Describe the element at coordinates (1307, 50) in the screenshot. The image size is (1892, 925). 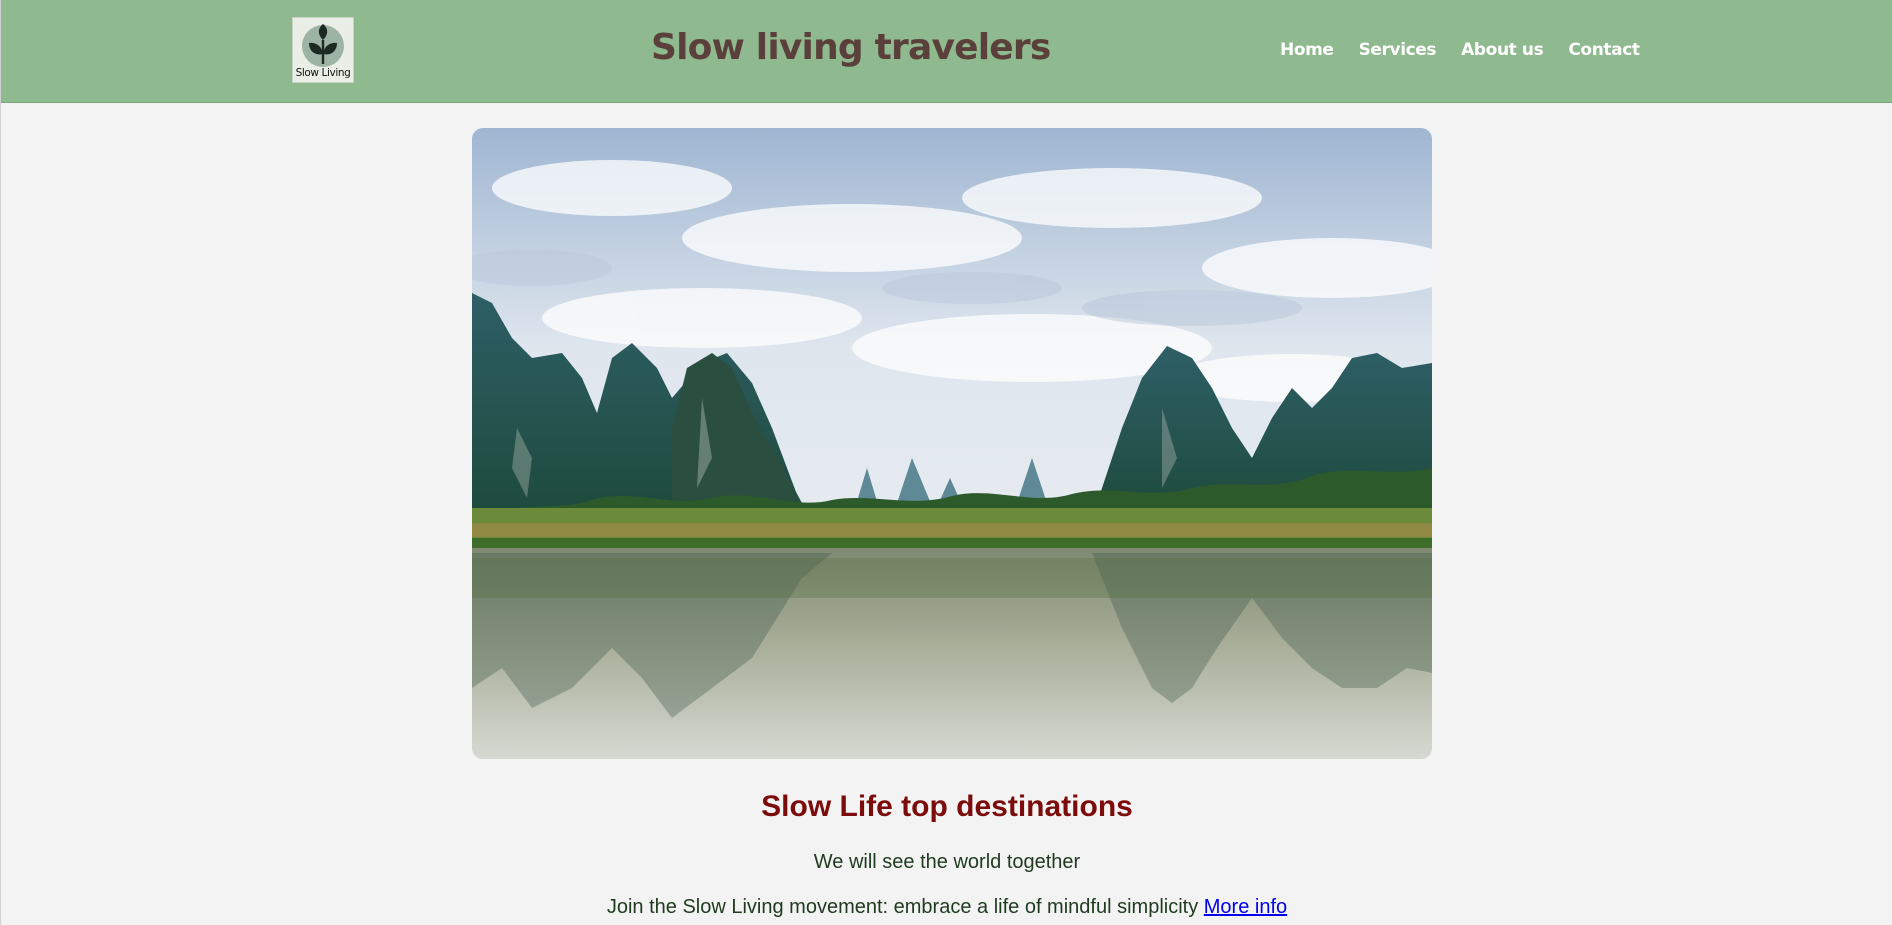
I see `nav-home: Home` at that location.